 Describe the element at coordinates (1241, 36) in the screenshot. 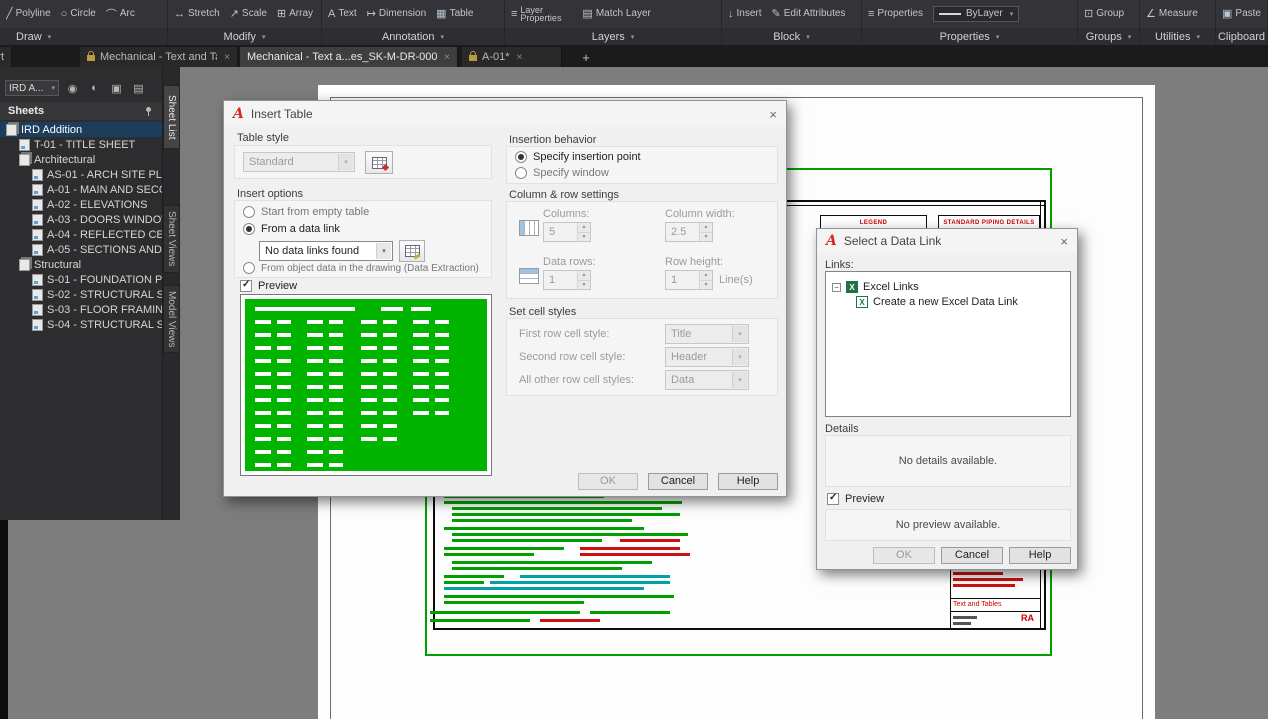

I see `ribbon-panel-label-clipboard: Clipboard` at that location.